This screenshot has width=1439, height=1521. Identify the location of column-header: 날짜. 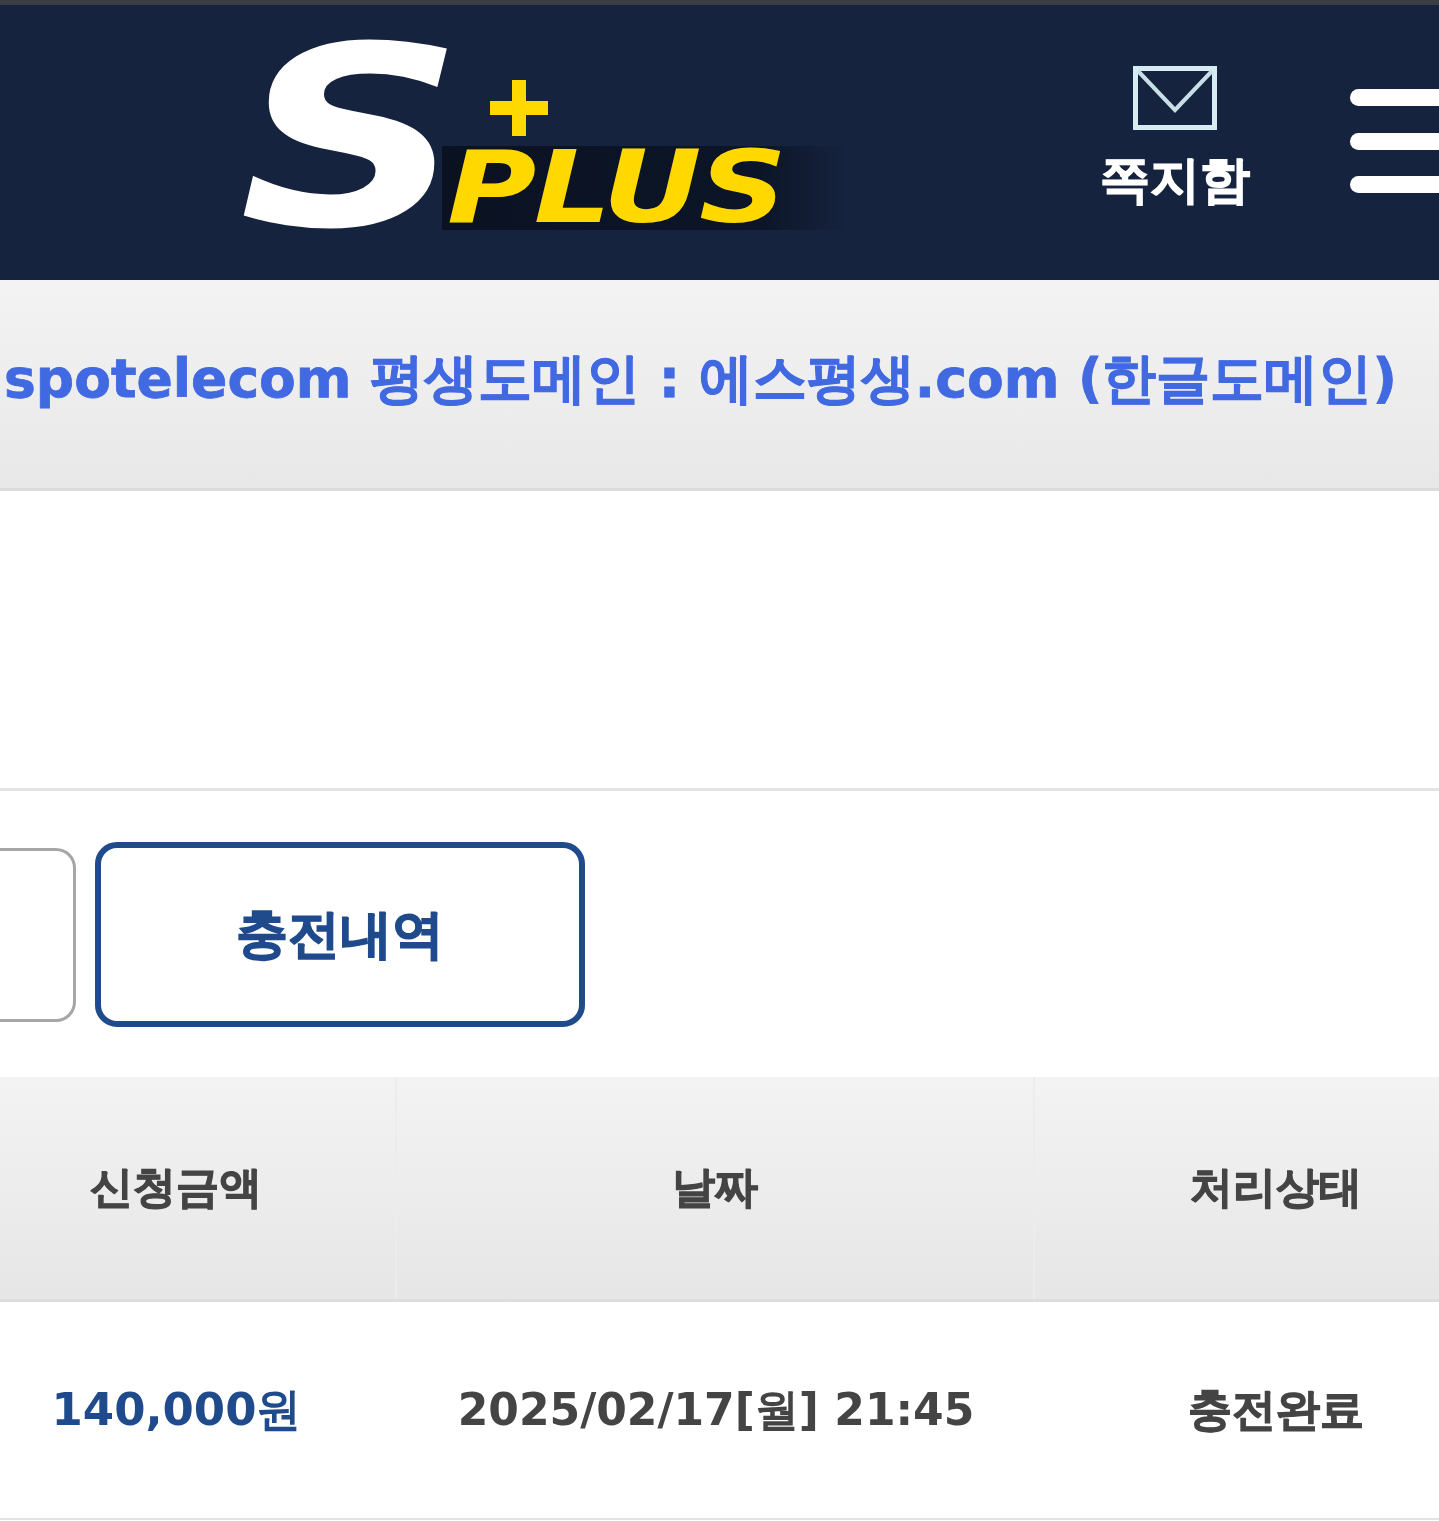
(716, 1188).